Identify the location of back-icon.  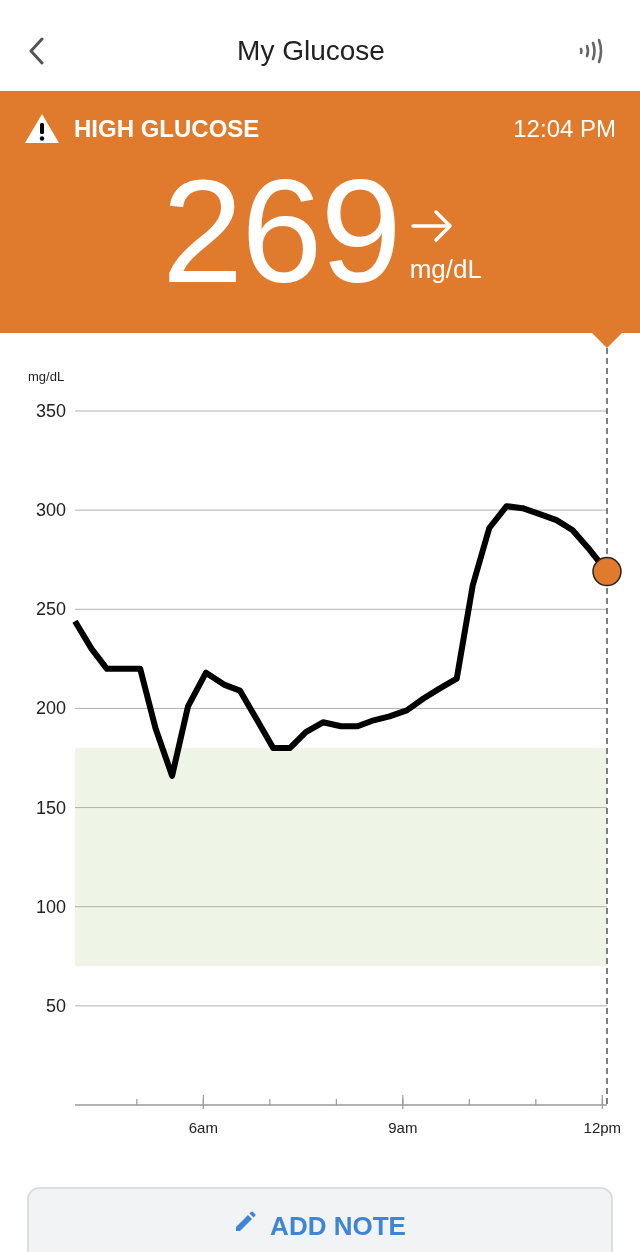
(36, 50).